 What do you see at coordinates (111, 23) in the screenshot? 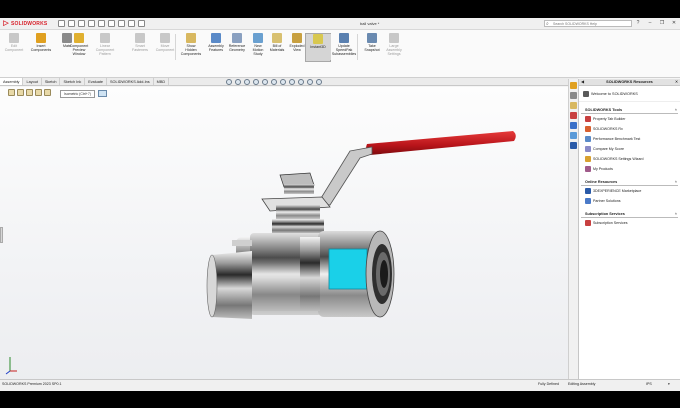
I see `undo-icon` at bounding box center [111, 23].